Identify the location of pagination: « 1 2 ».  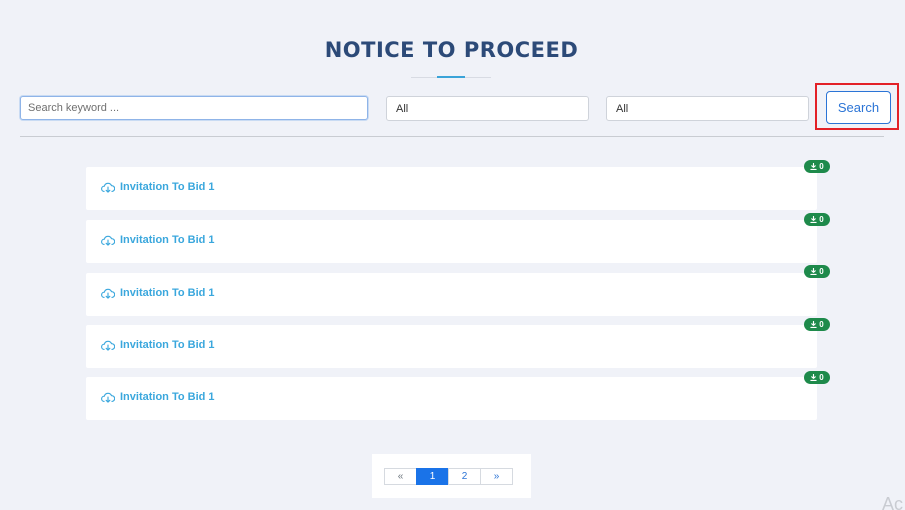
(448, 476).